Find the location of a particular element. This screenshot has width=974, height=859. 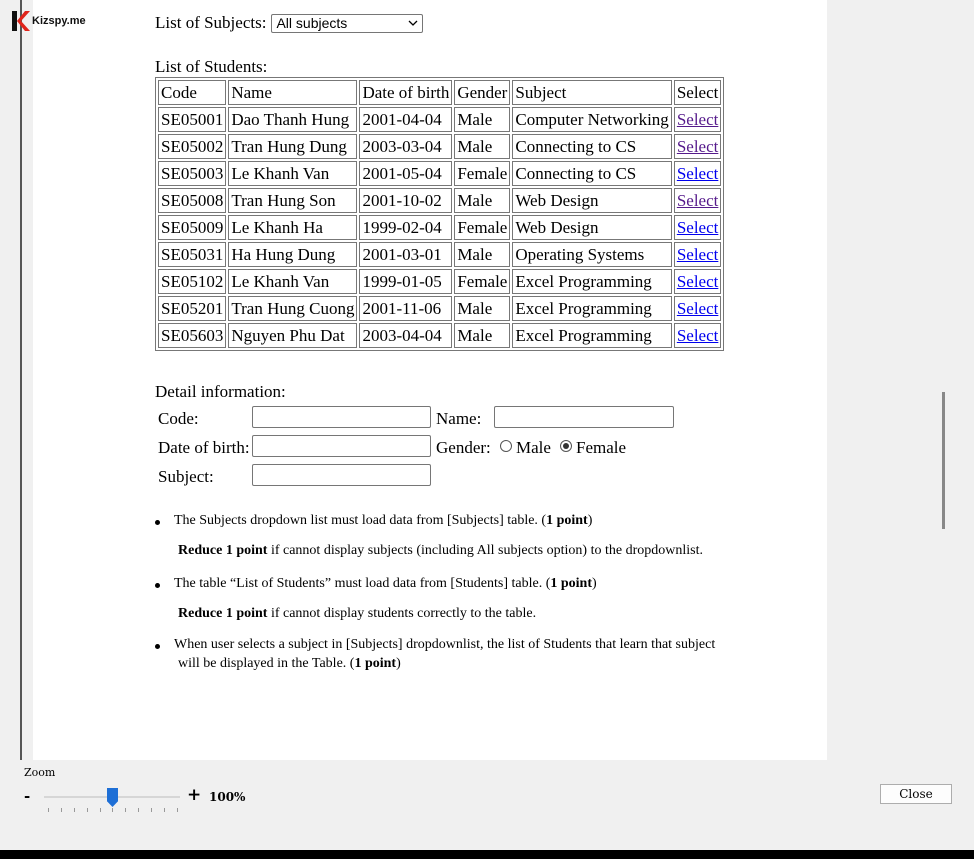

radio-selected-dot is located at coordinates (566, 446).